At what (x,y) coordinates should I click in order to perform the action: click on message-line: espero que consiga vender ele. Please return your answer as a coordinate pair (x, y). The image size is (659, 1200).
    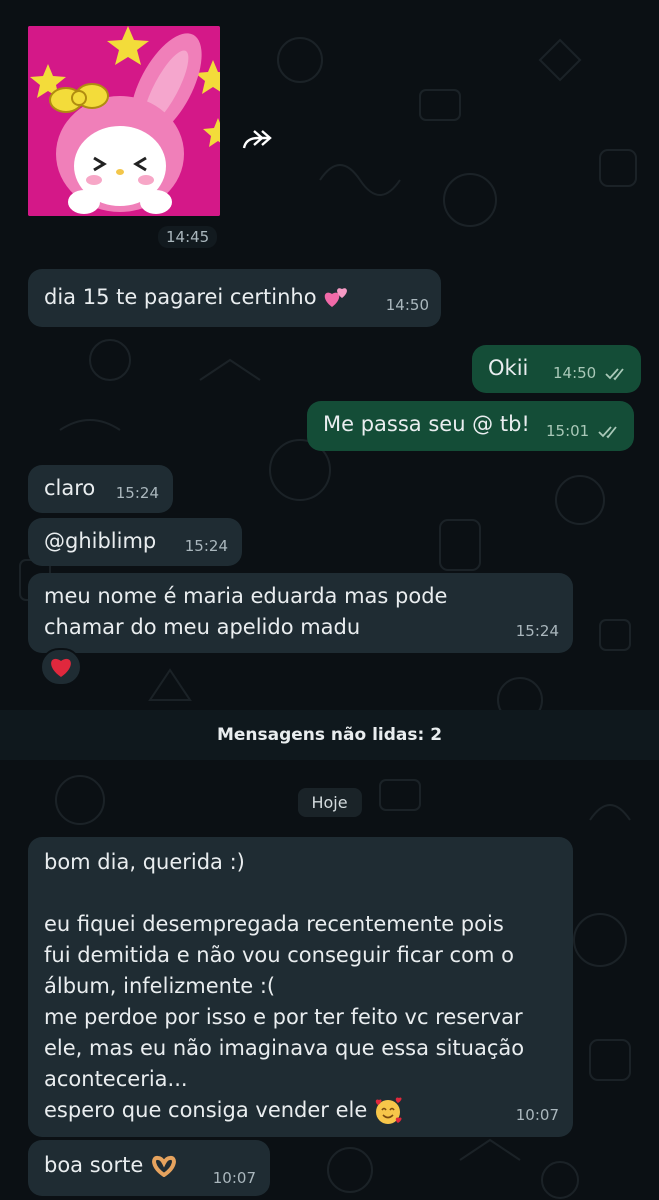
    Looking at the image, I should click on (206, 1110).